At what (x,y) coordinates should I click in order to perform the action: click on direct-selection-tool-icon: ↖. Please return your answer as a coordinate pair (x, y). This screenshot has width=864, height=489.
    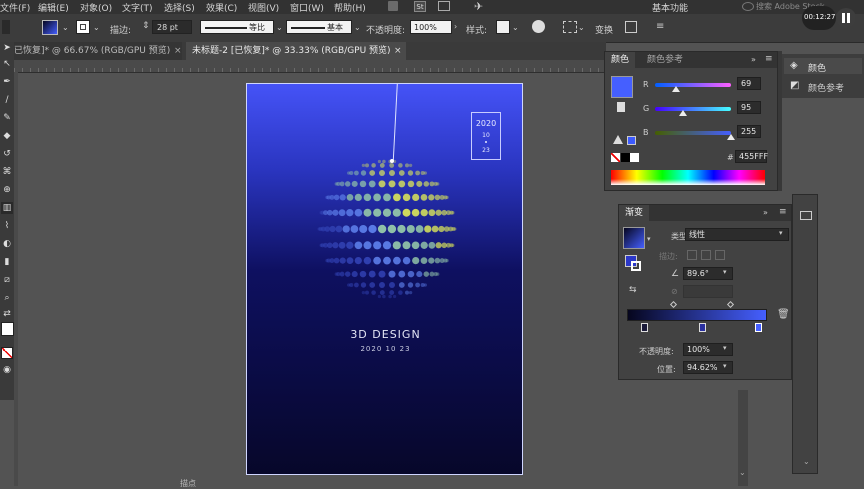
    Looking at the image, I should click on (7, 64).